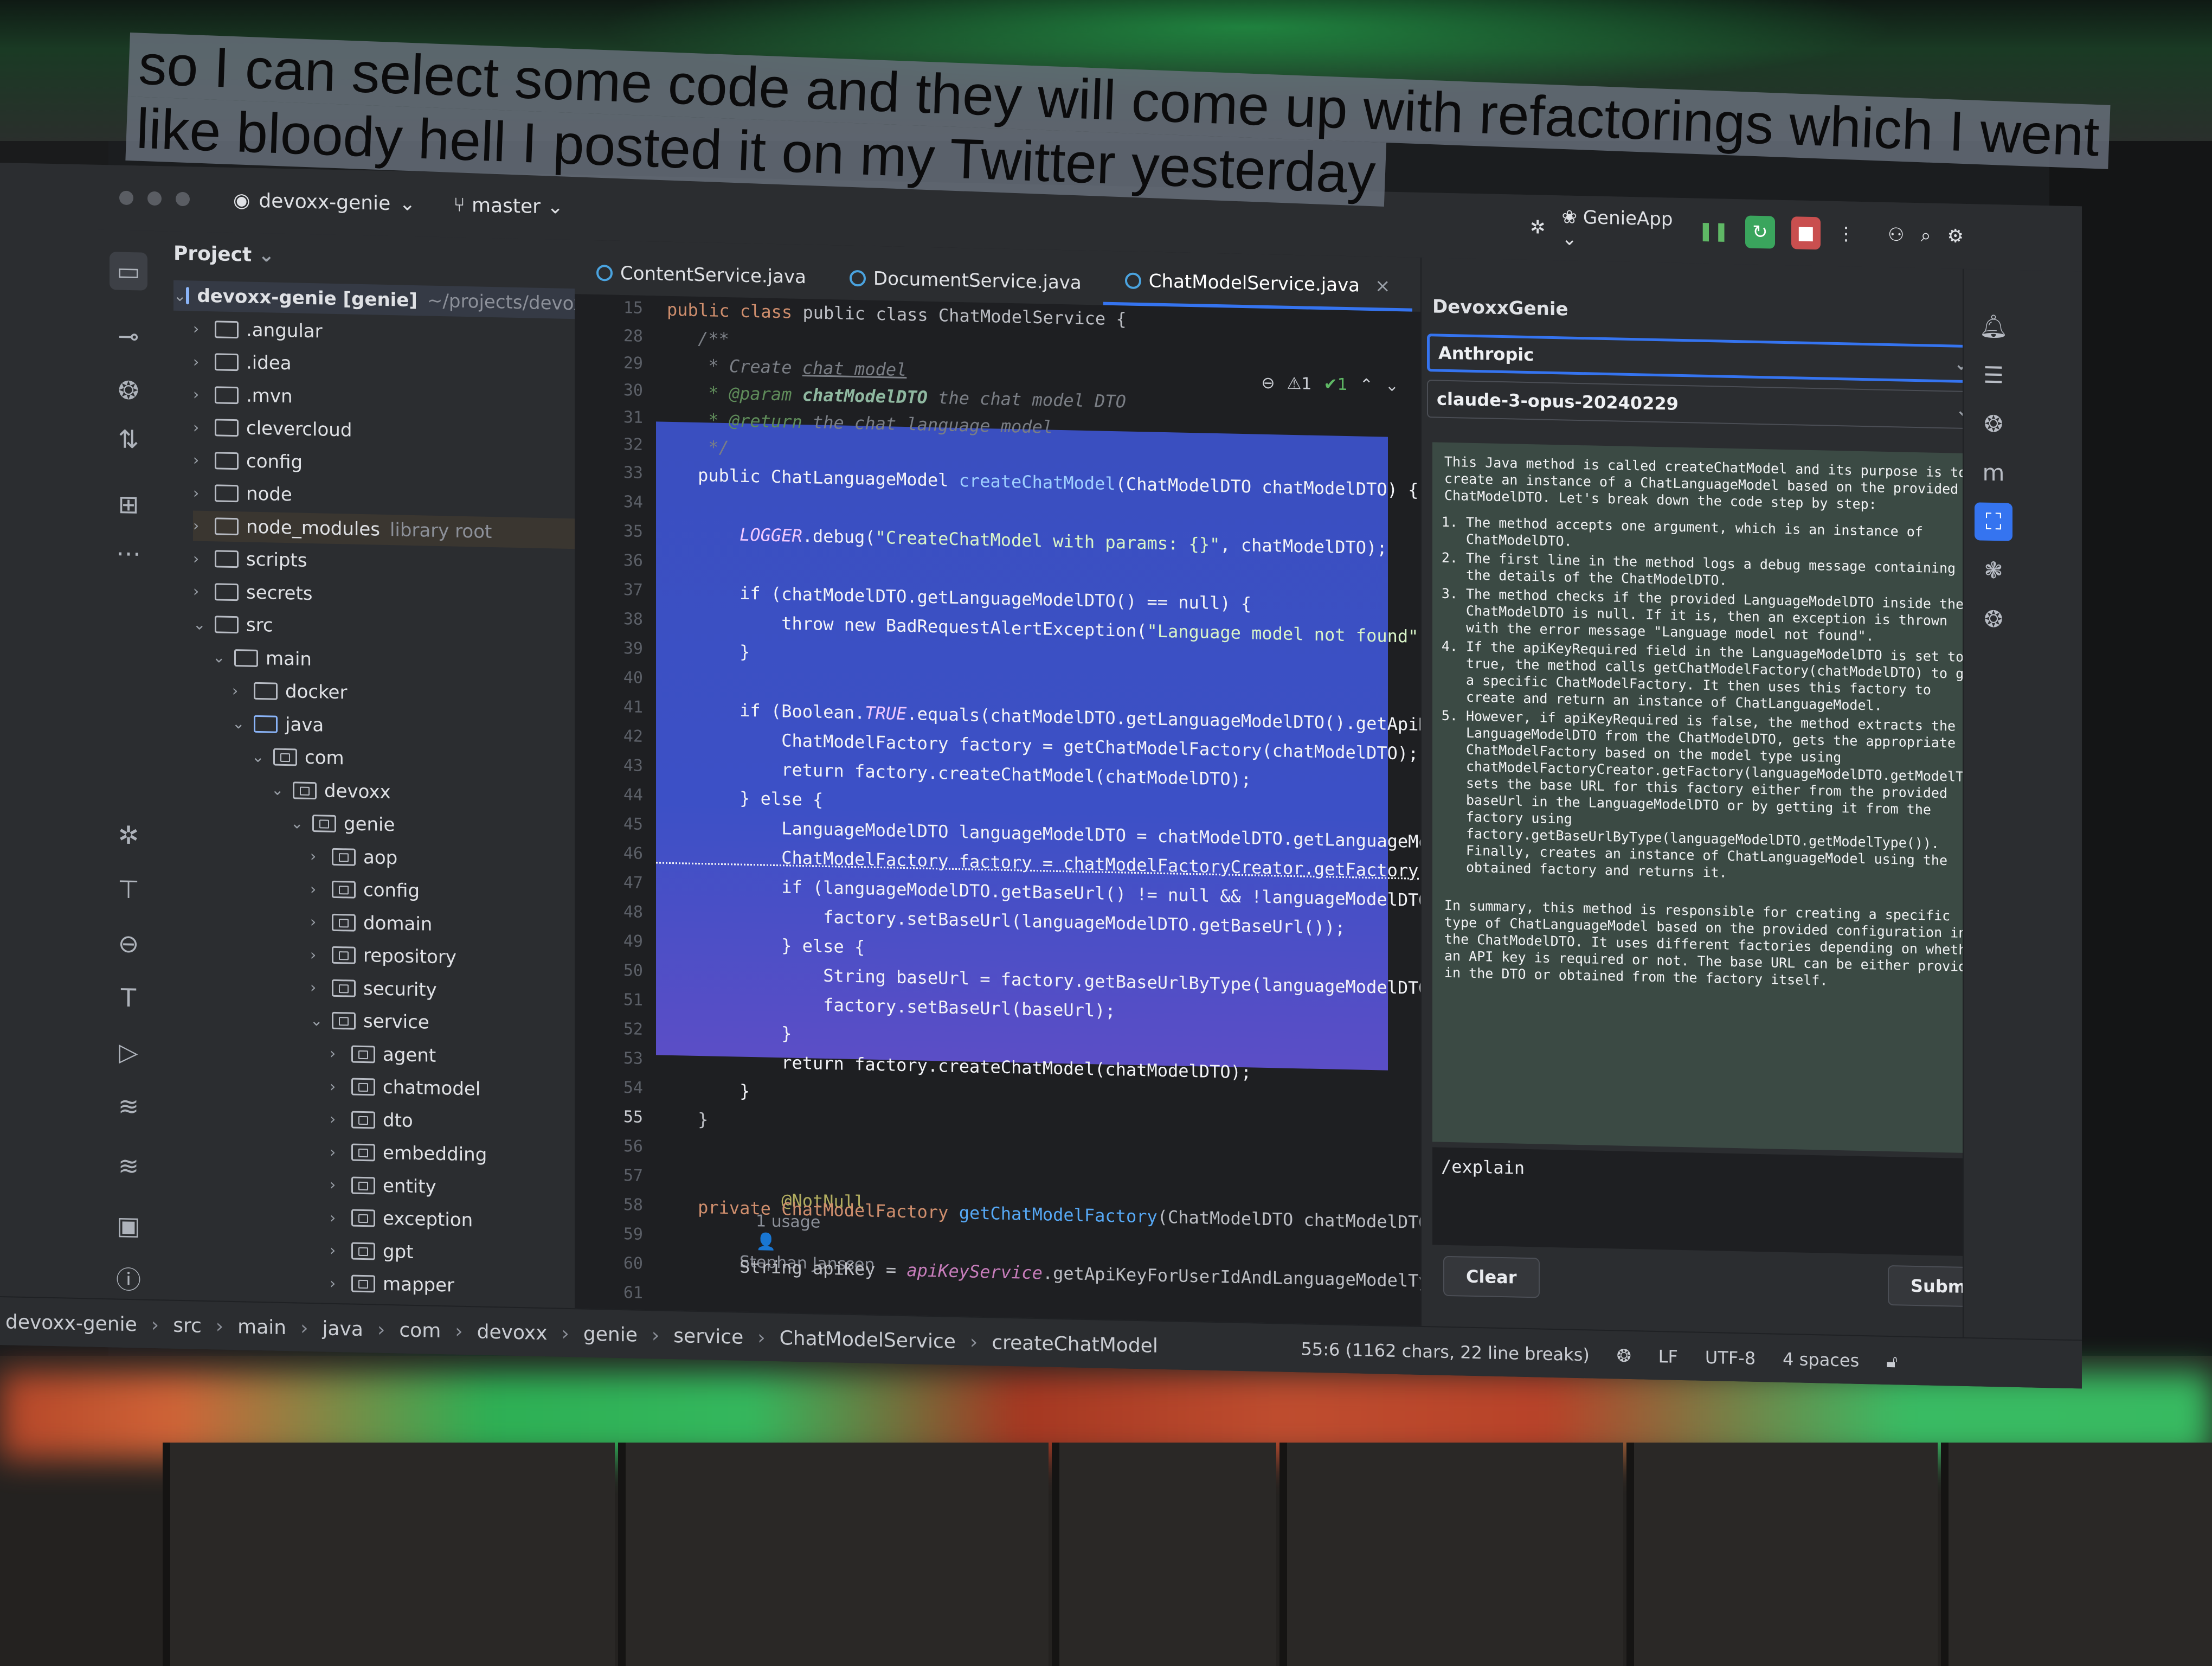 This screenshot has height=1666, width=2212. What do you see at coordinates (452, 1186) in the screenshot?
I see `tree-item: › entity` at bounding box center [452, 1186].